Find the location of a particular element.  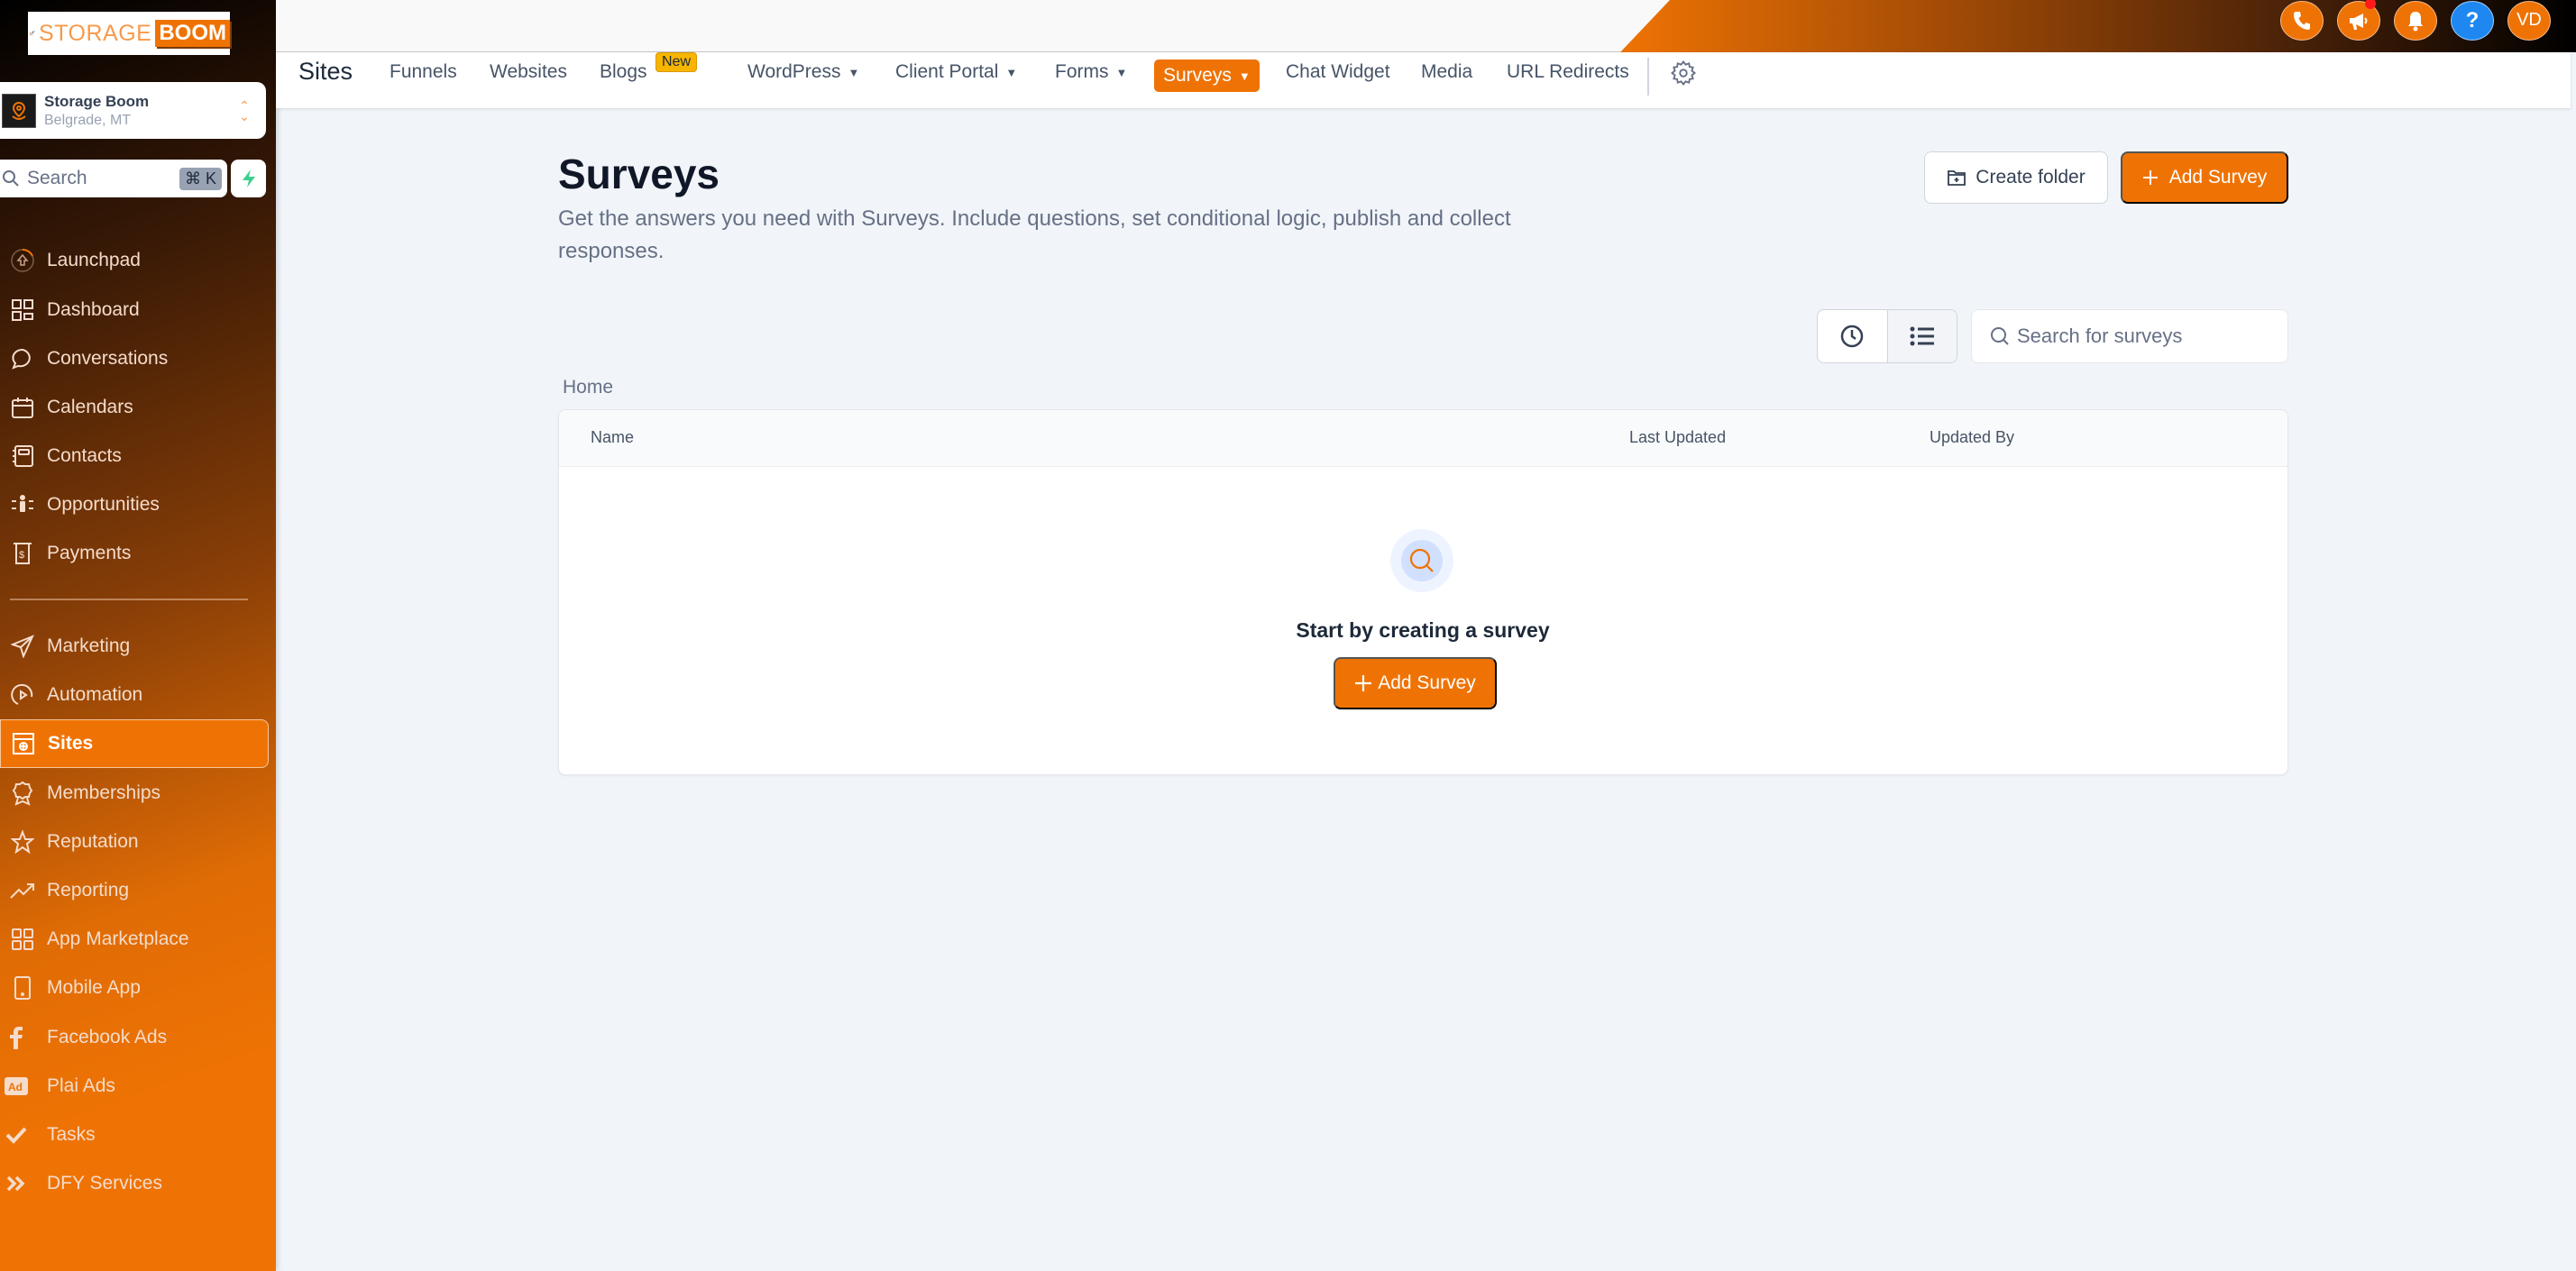

sidebar-item-dashboard: Dashboard is located at coordinates (134, 310).